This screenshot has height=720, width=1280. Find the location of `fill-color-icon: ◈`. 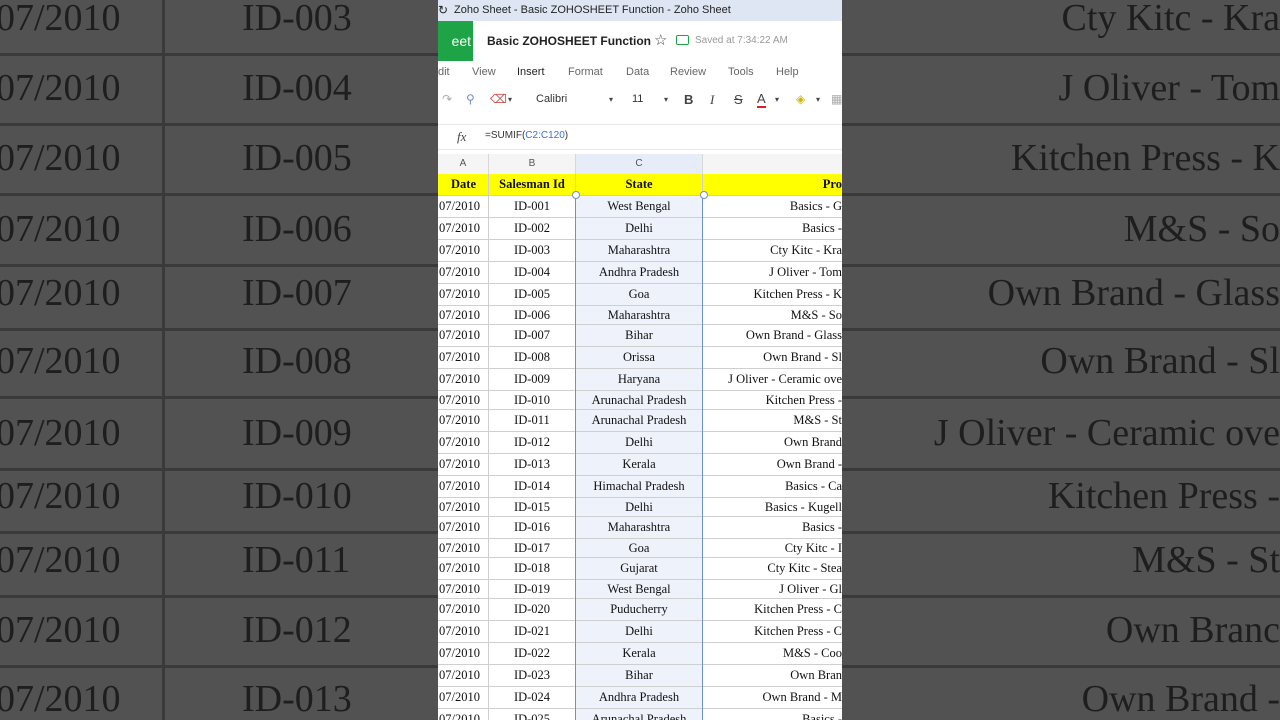

fill-color-icon: ◈ is located at coordinates (800, 99).